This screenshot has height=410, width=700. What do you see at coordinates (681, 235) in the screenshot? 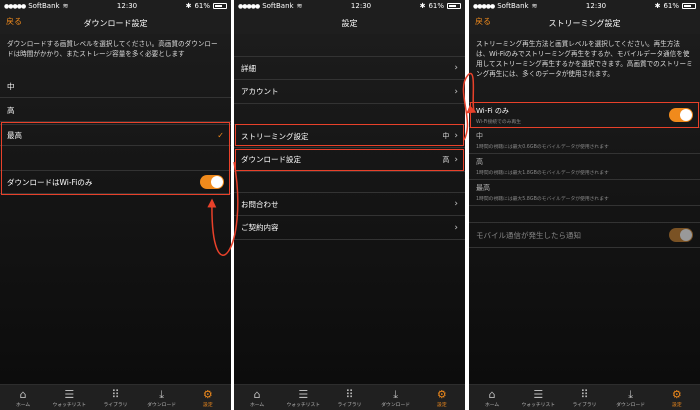
I see `notify-toggle` at bounding box center [681, 235].